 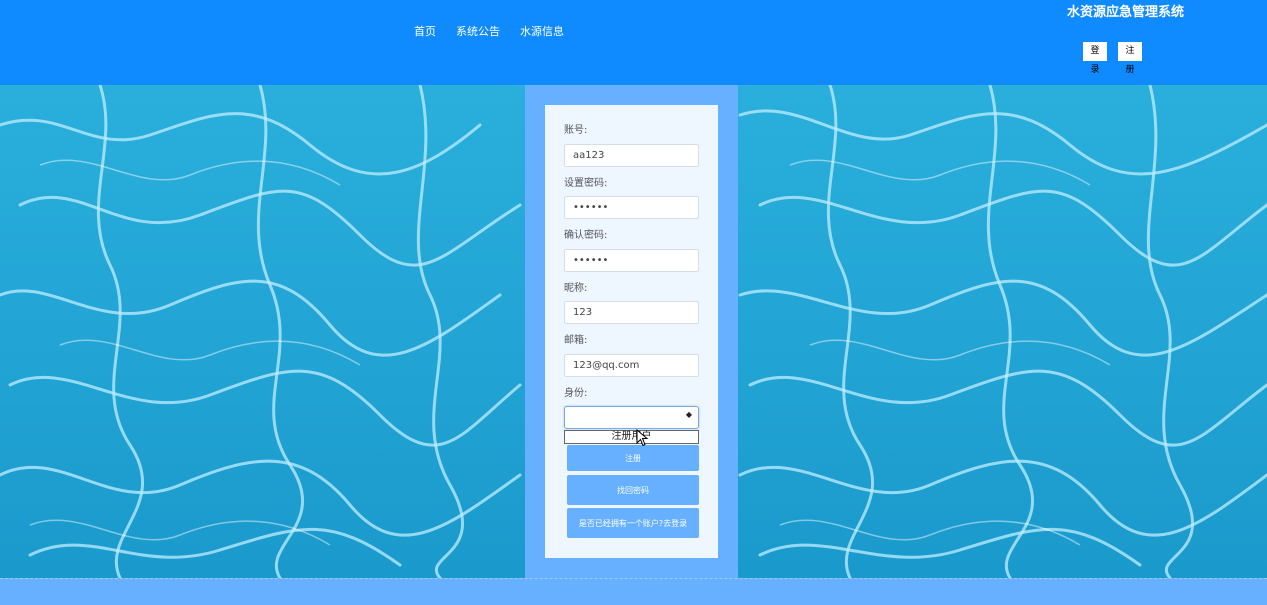 I want to click on go-login-button: 是否已经拥有一个账户?去登录, so click(x=633, y=523).